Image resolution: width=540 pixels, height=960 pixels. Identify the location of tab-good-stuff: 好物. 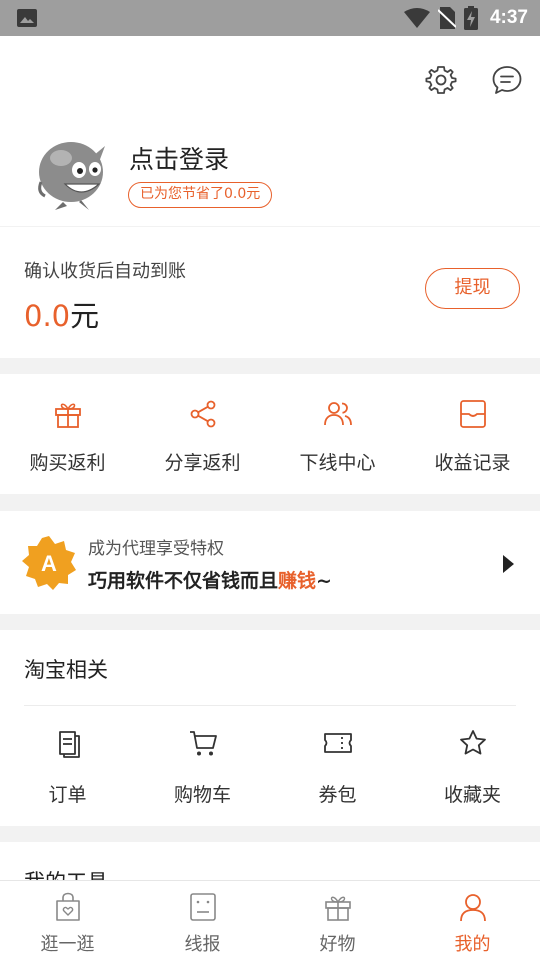
(337, 920).